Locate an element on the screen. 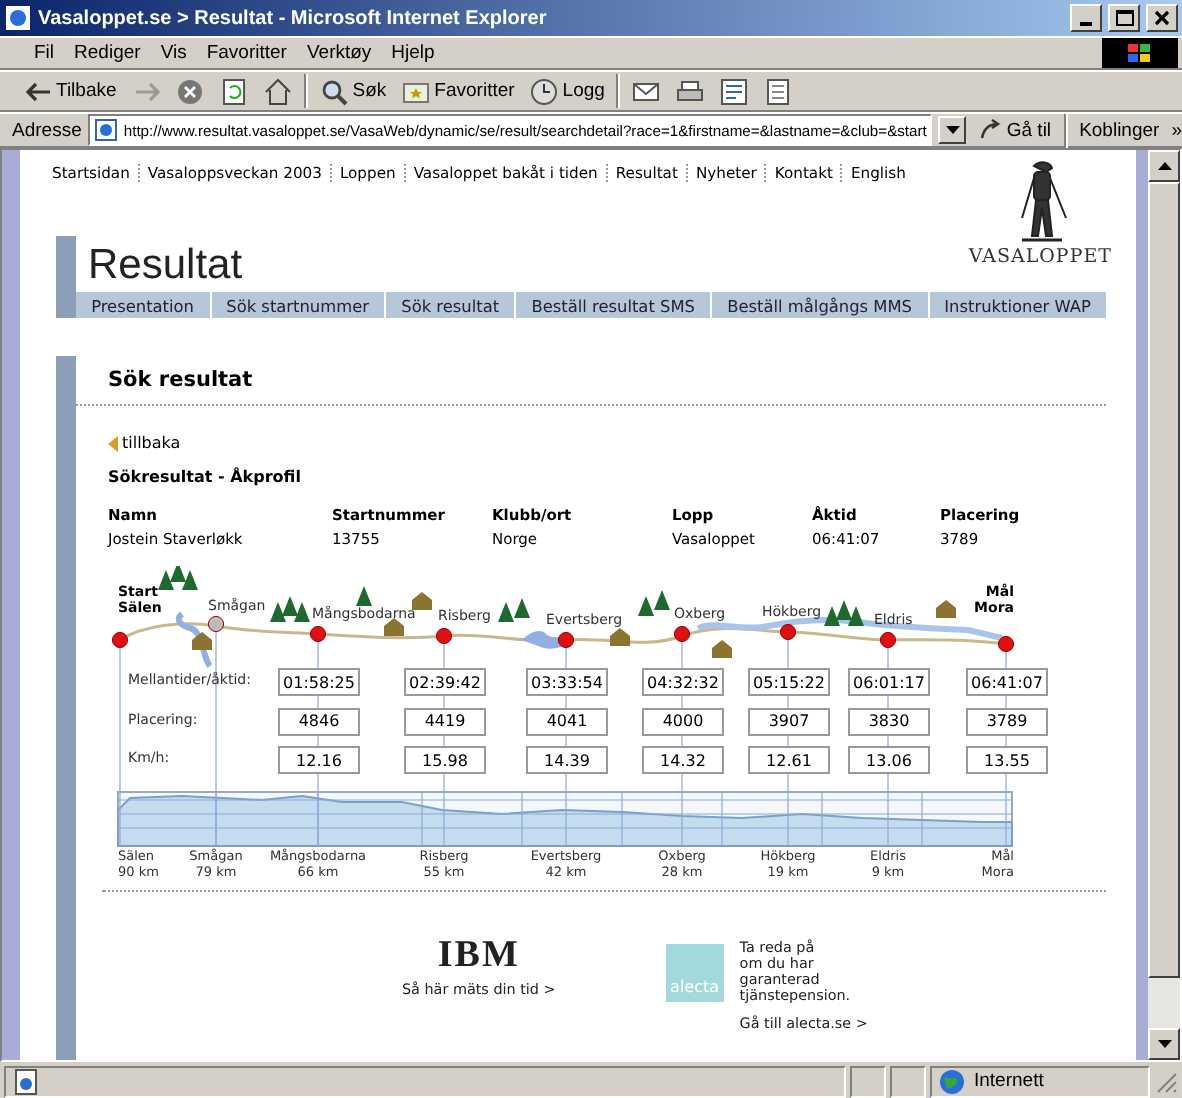  go-button: Gå til is located at coordinates (1015, 130).